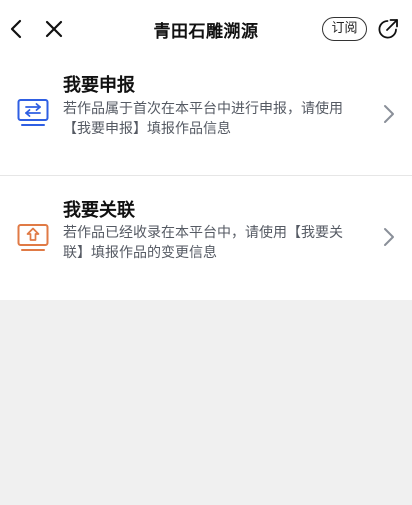 Image resolution: width=412 pixels, height=505 pixels. Describe the element at coordinates (206, 30) in the screenshot. I see `navigation-bar: 青田石雕溯源 订阅` at that location.